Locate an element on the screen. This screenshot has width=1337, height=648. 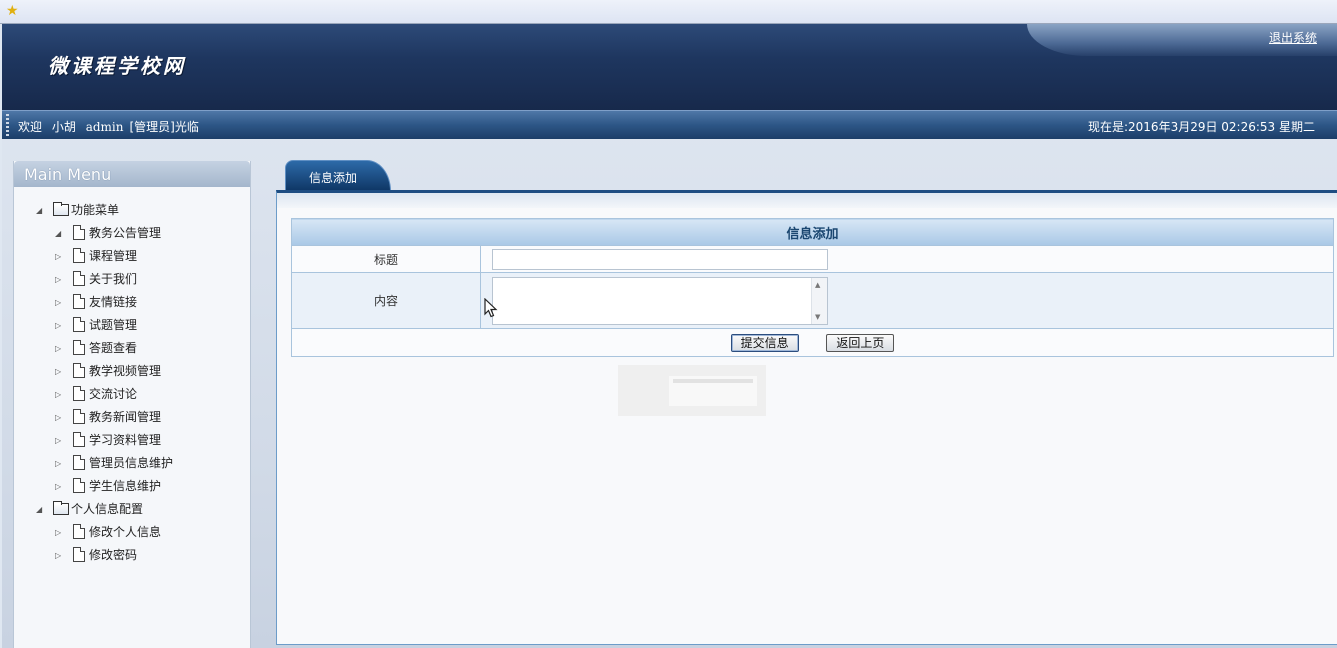
browser-top-strip: ★ is located at coordinates (668, 12).